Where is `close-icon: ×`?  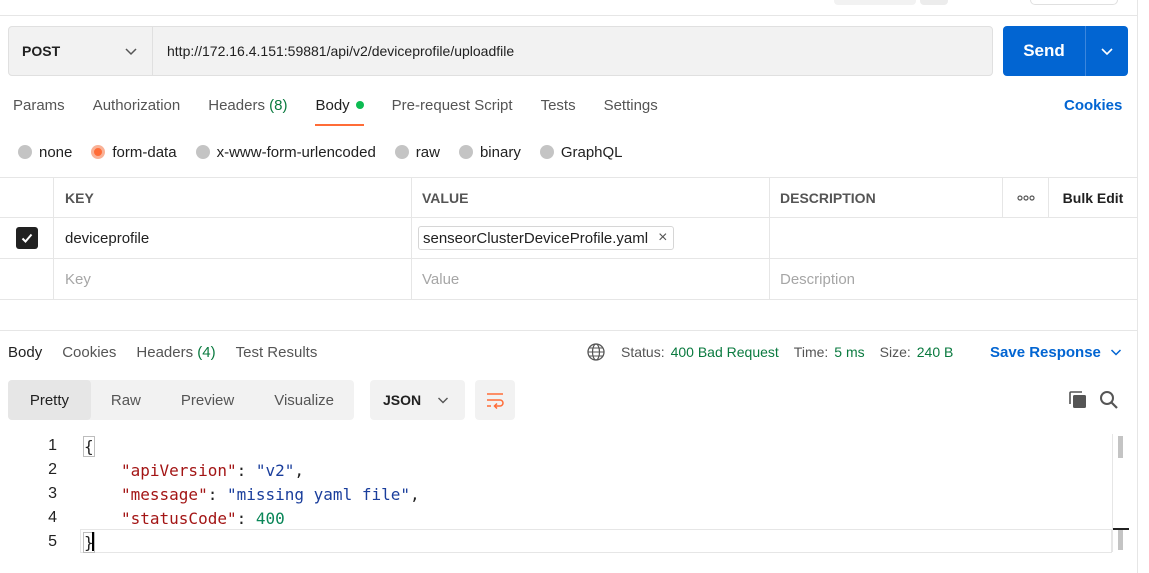
close-icon: × is located at coordinates (662, 238).